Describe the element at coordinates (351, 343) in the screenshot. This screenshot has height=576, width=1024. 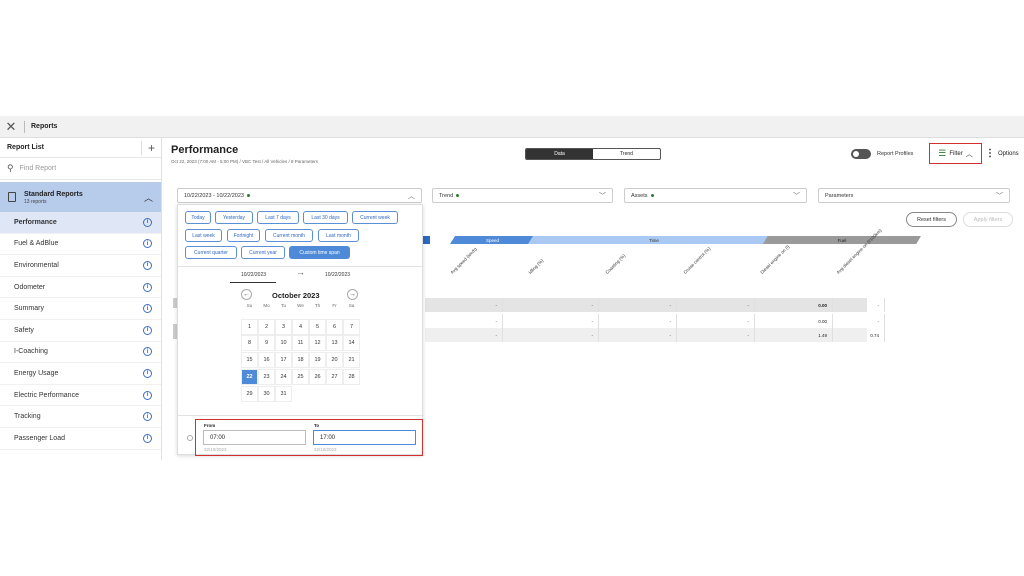
I see `calendar-day: 14` at that location.